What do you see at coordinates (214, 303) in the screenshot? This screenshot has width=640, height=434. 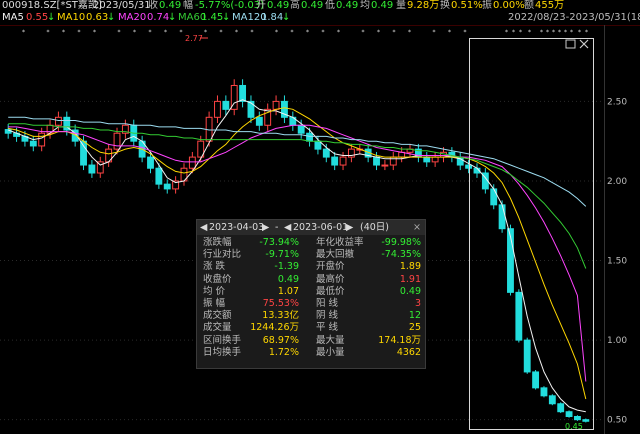 I see `stat-label: 振 幅` at bounding box center [214, 303].